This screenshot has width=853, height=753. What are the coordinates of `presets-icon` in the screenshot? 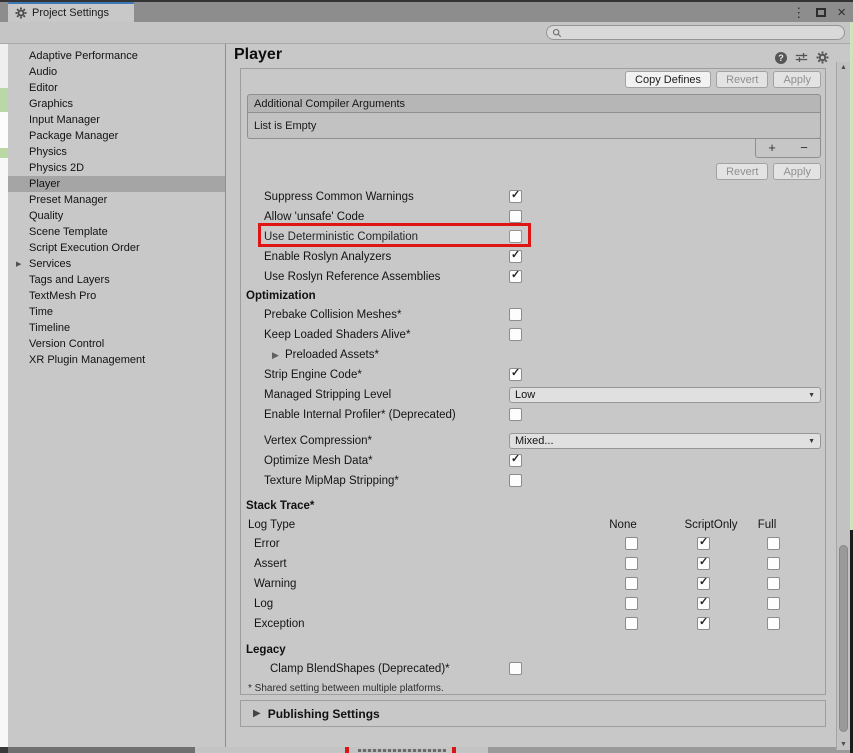 It's located at (801, 57).